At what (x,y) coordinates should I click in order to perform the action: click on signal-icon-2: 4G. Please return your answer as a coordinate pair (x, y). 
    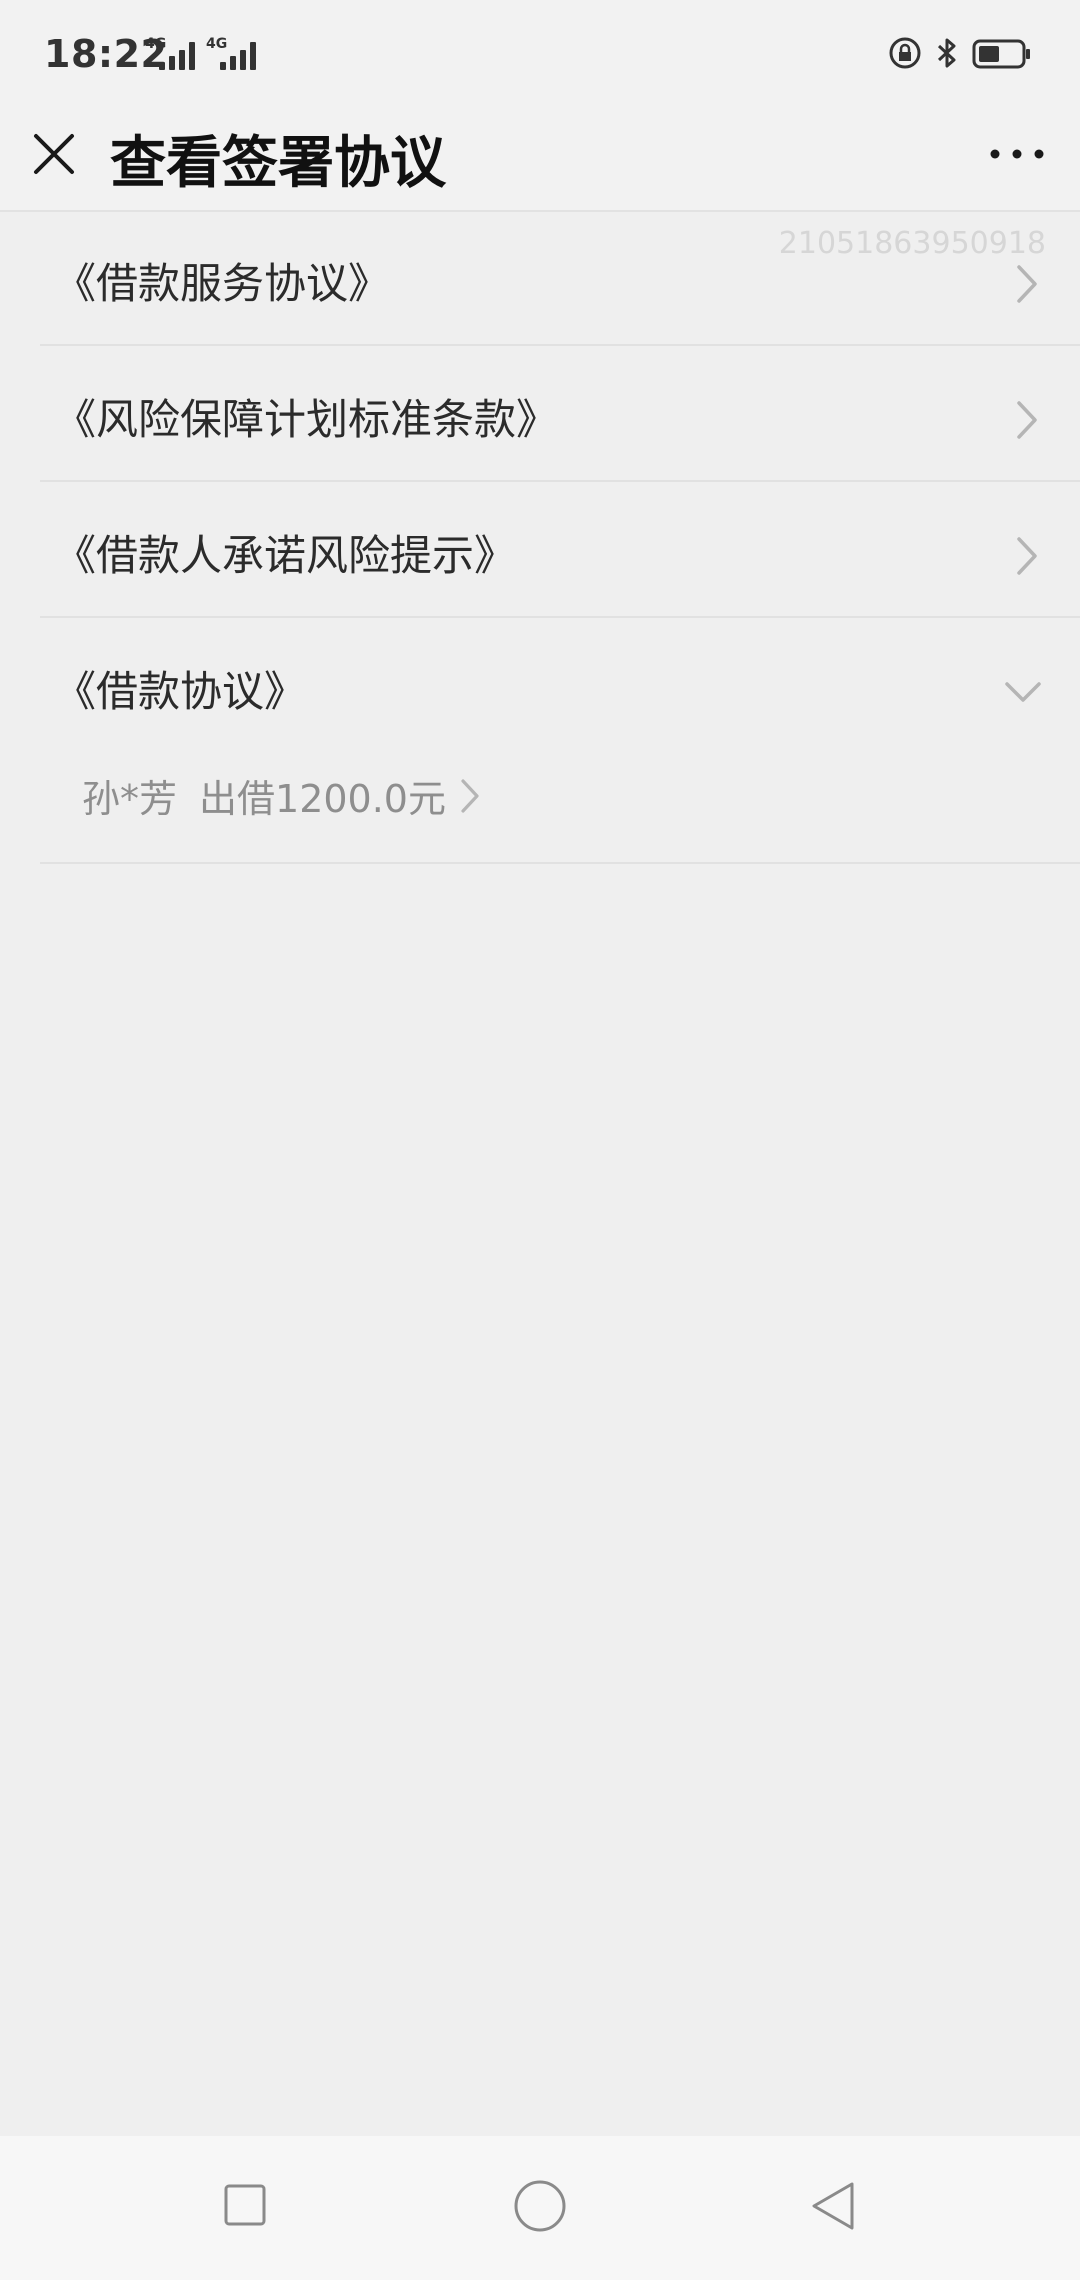
    Looking at the image, I should click on (234, 53).